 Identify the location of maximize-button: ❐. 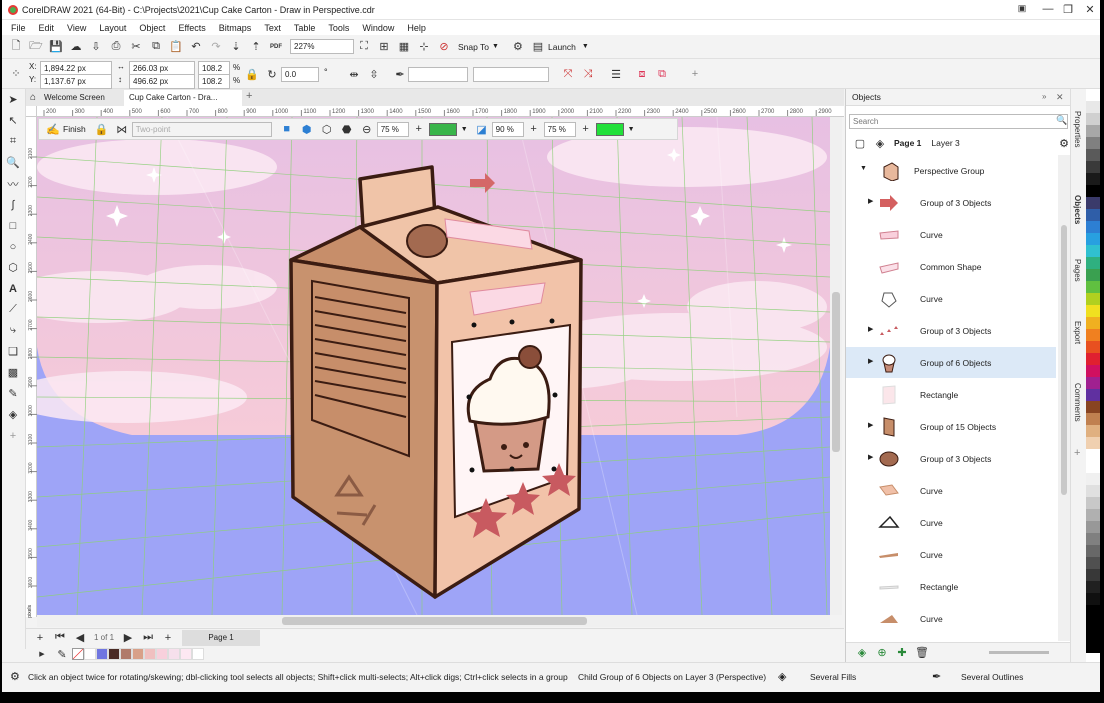
(1068, 9).